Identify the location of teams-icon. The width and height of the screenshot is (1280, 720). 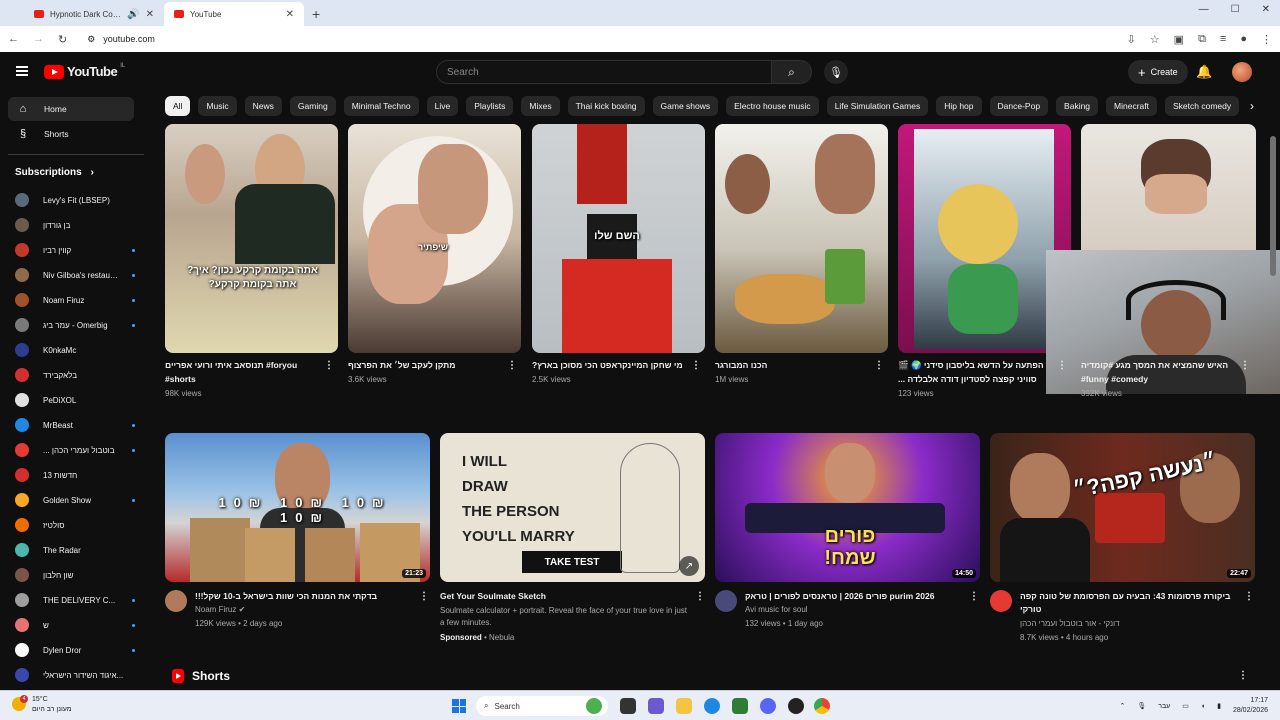
(656, 706).